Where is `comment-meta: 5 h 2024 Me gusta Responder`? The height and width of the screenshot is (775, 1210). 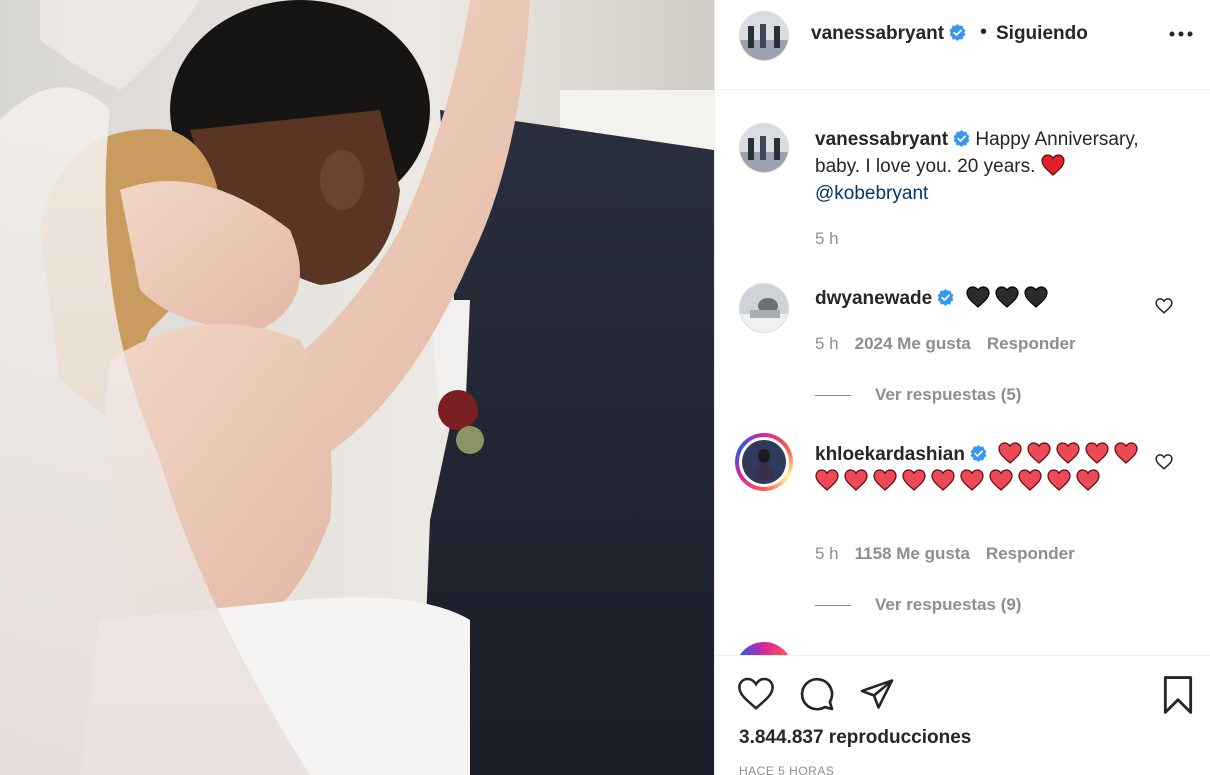 comment-meta: 5 h 2024 Me gusta Responder is located at coordinates (945, 344).